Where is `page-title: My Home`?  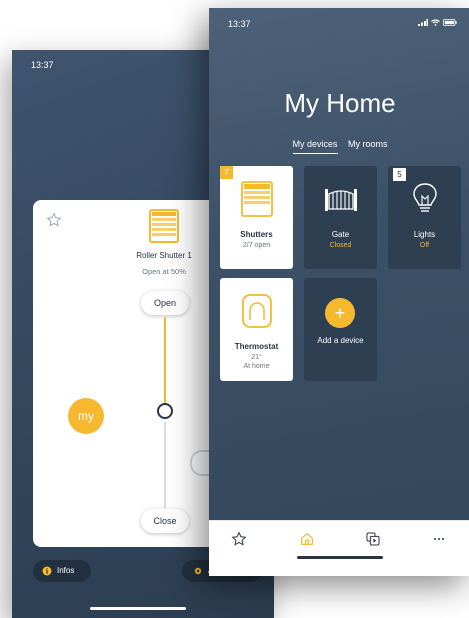
page-title: My Home is located at coordinates (340, 103).